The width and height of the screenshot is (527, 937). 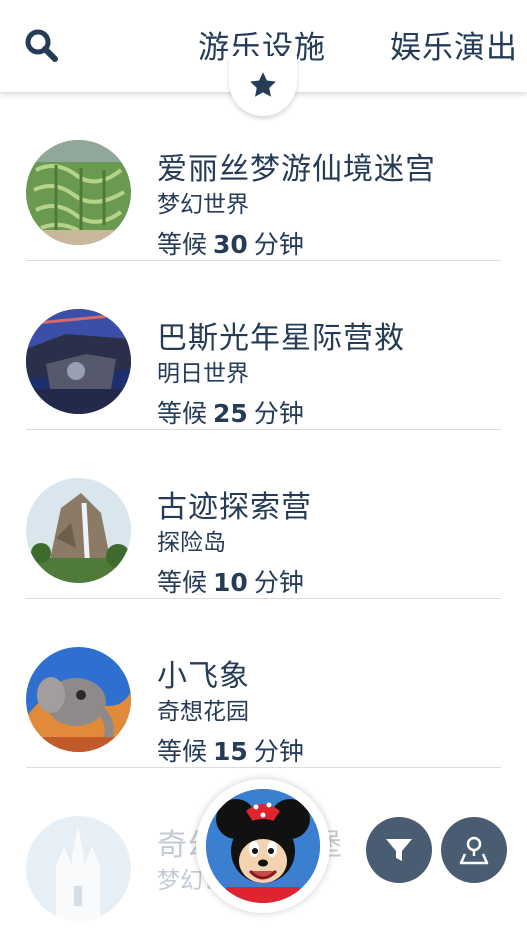 I want to click on attraction-land: 梦幻世界, so click(x=203, y=205).